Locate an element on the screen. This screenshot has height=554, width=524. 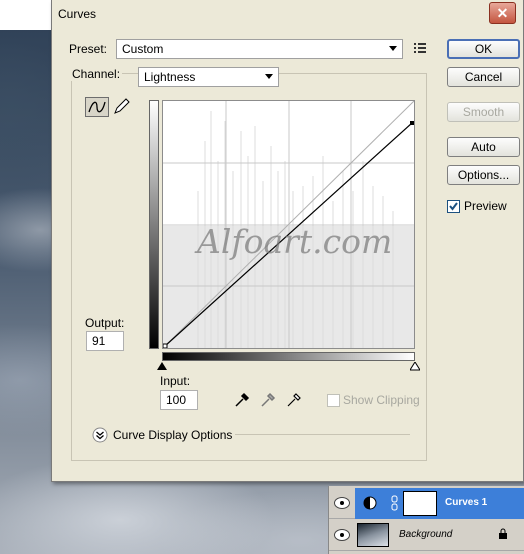
pencil-icon is located at coordinates (122, 106).